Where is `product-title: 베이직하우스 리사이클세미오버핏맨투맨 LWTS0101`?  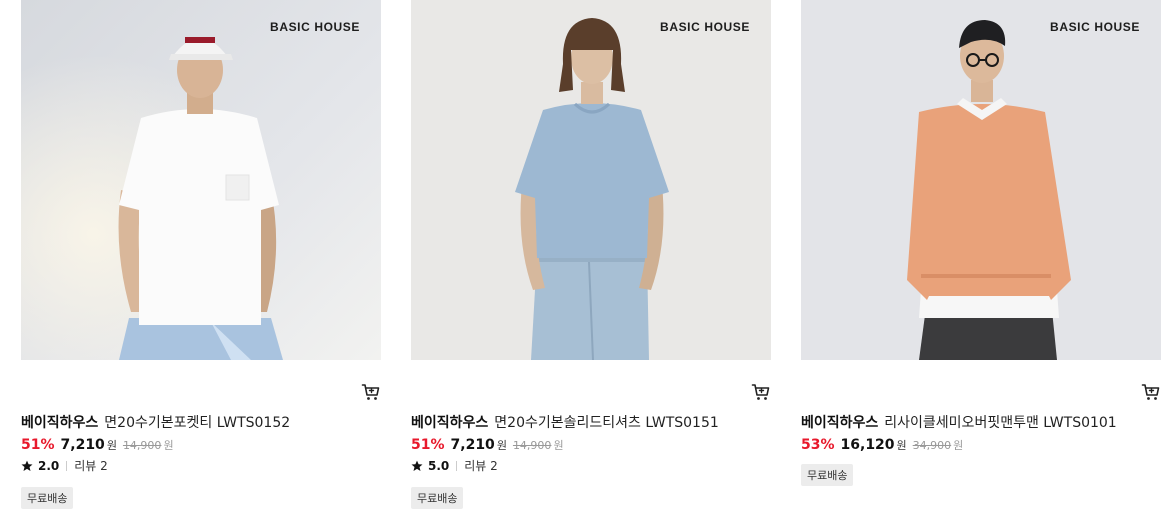 product-title: 베이직하우스 리사이클세미오버핏맨투맨 LWTS0101 is located at coordinates (959, 422).